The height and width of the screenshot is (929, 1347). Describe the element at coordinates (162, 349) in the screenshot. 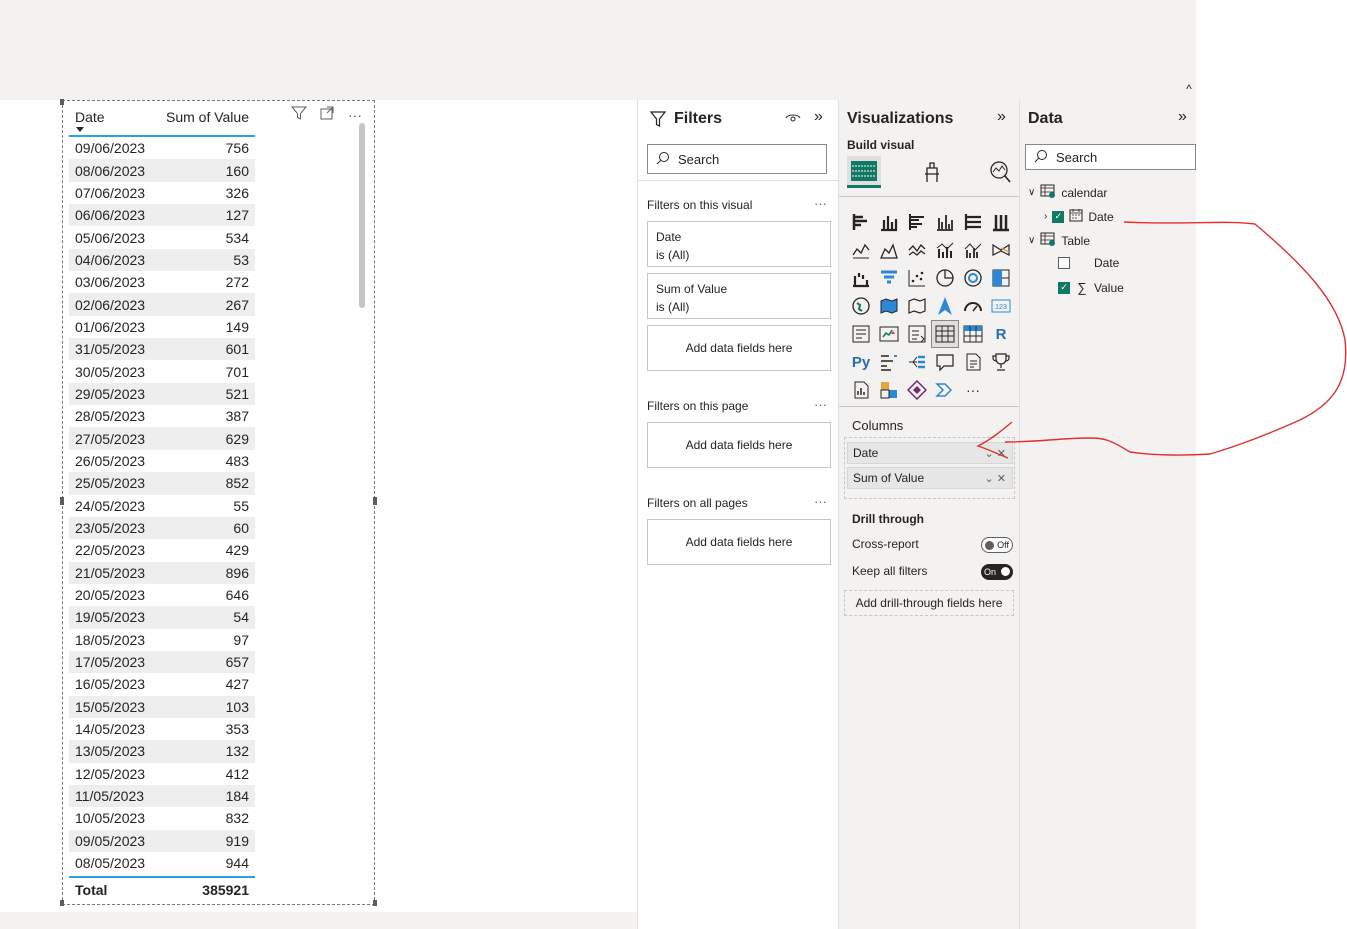

I see `table-row: 31/05/2023 601` at that location.